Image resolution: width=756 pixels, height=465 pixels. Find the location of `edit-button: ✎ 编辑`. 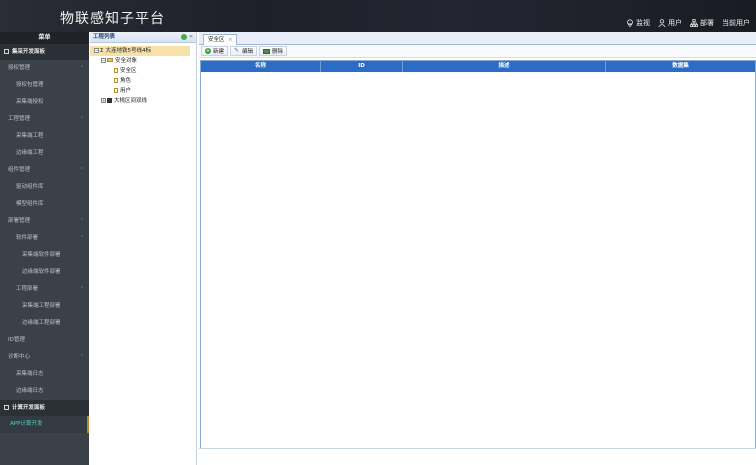

edit-button: ✎ 编辑 is located at coordinates (244, 51).